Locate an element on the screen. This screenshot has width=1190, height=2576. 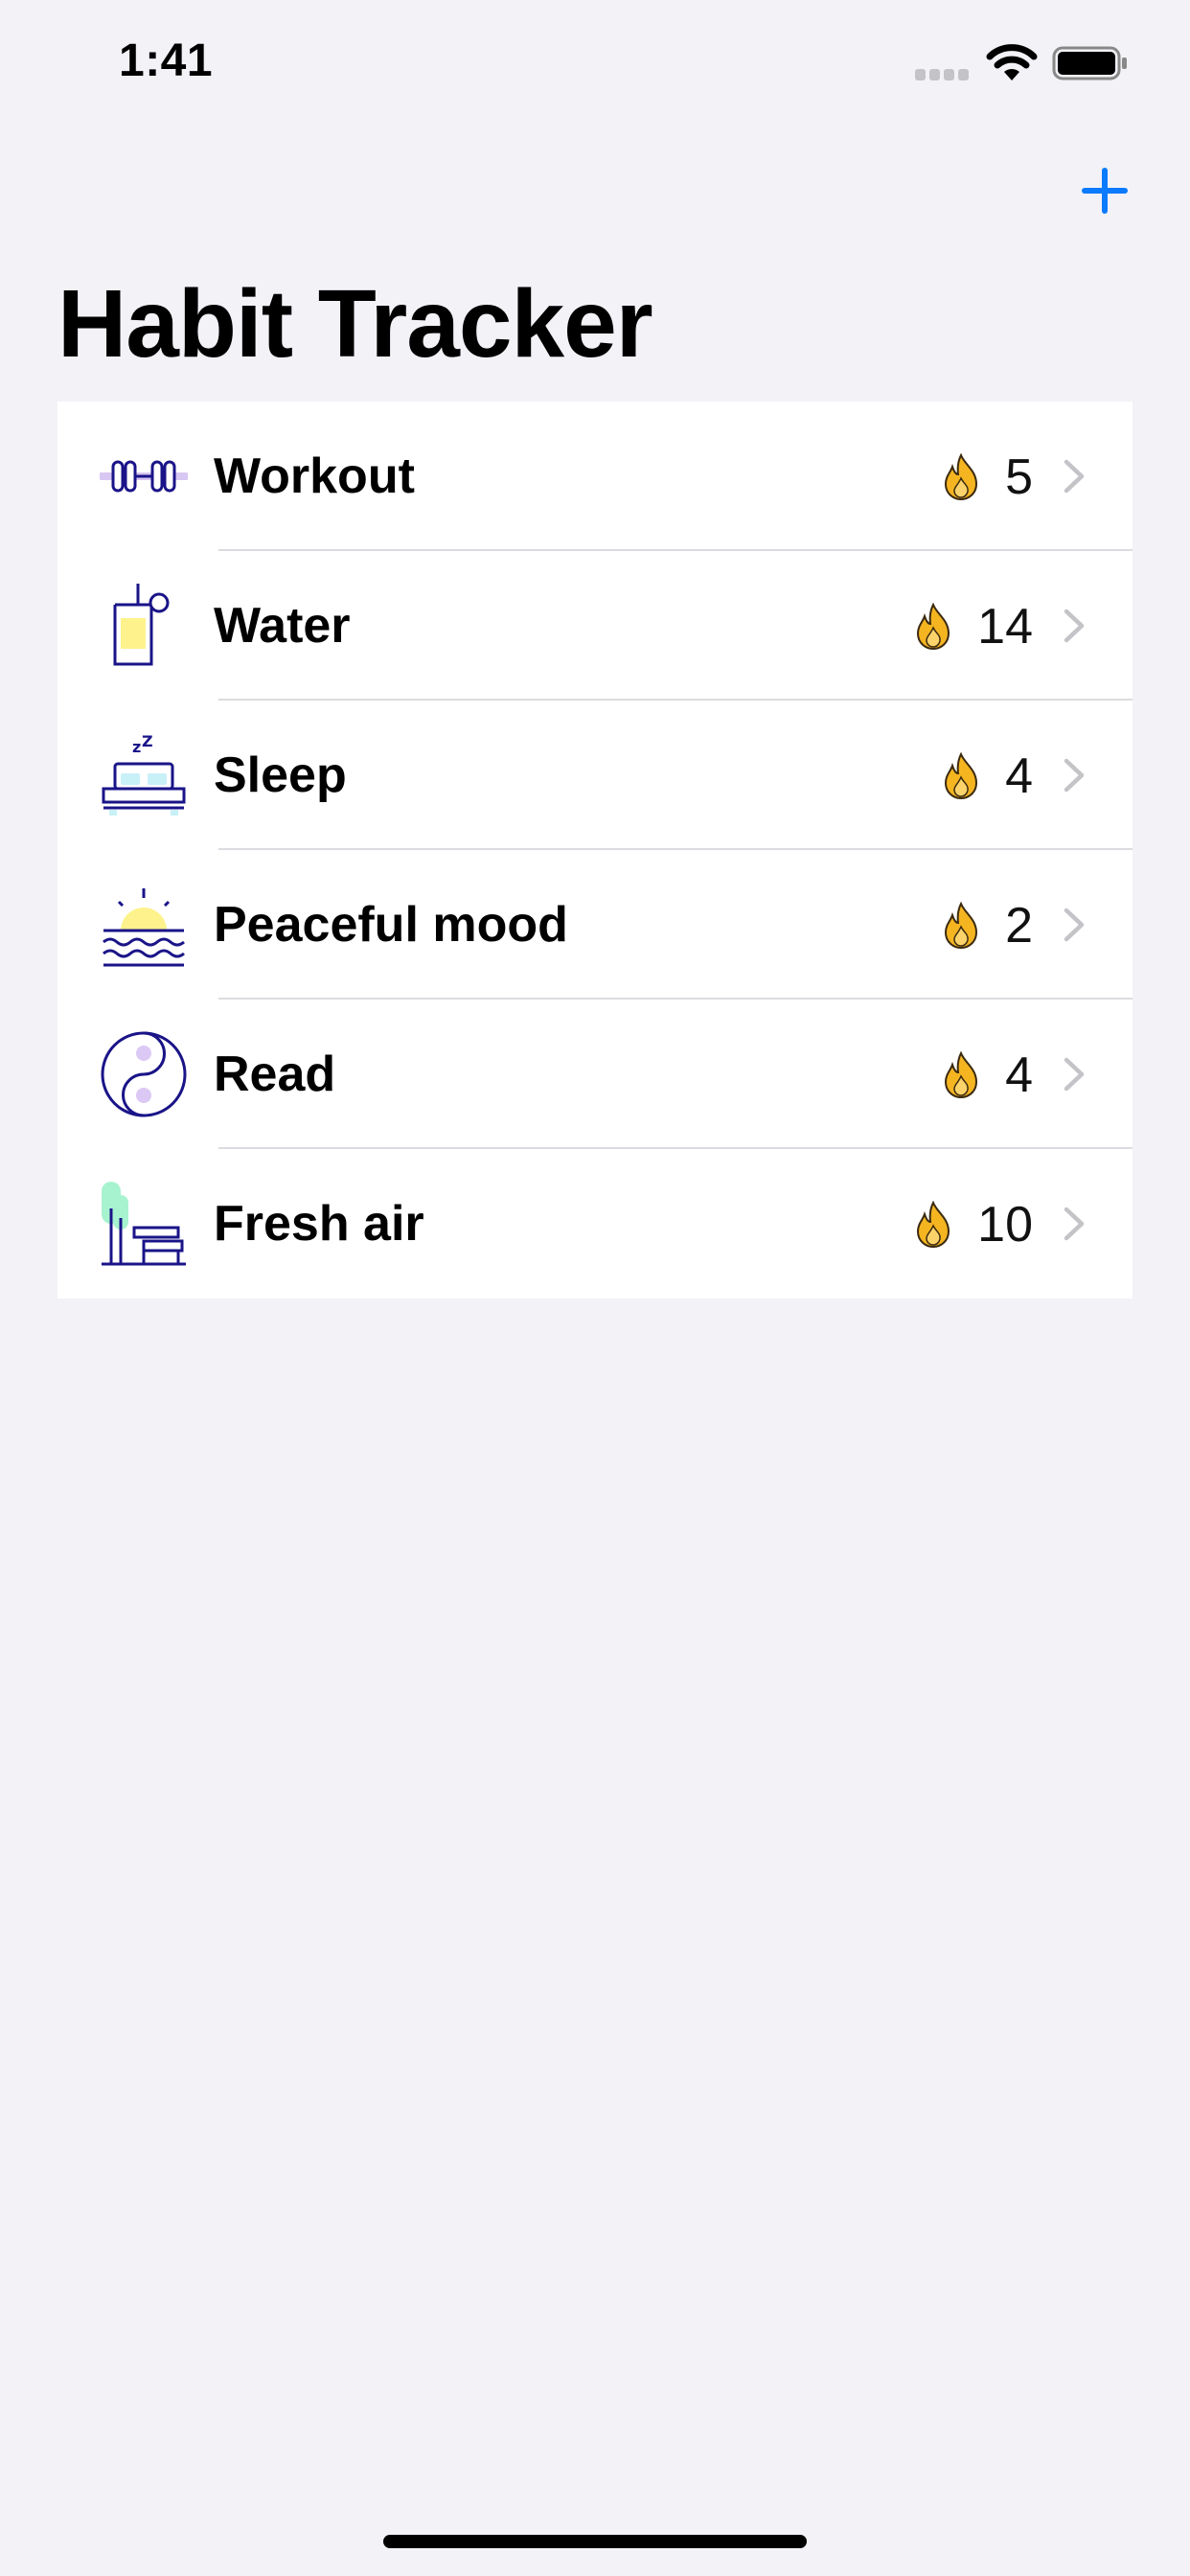
habit-row-water: Water 14 is located at coordinates (595, 626).